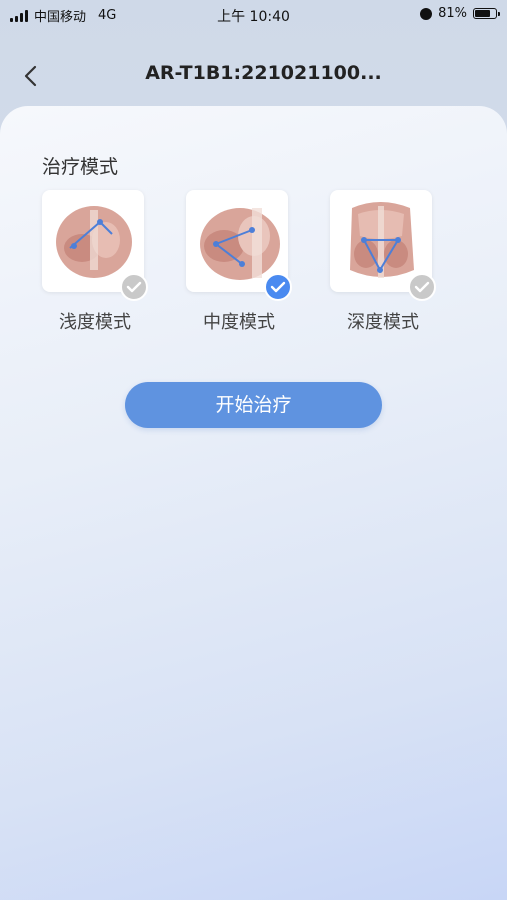 This screenshot has width=507, height=900. I want to click on status-right: 81%, so click(460, 13).